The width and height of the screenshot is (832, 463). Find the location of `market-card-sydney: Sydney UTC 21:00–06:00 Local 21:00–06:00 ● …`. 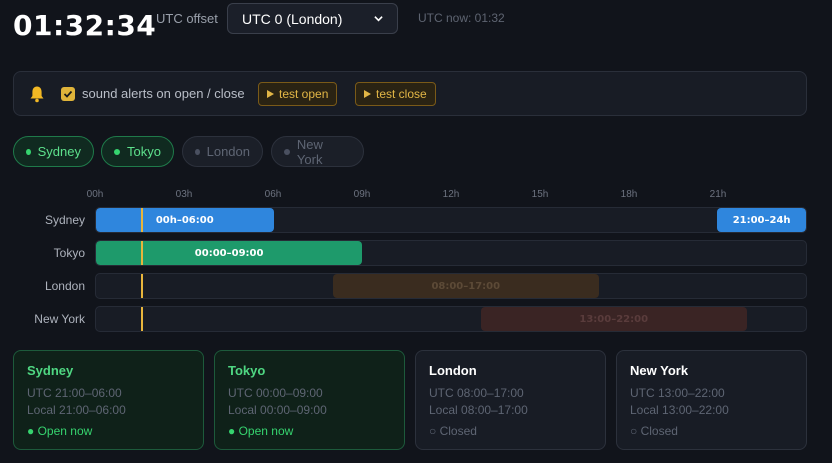

market-card-sydney: Sydney UTC 21:00–06:00 Local 21:00–06:00 ● … is located at coordinates (108, 400).